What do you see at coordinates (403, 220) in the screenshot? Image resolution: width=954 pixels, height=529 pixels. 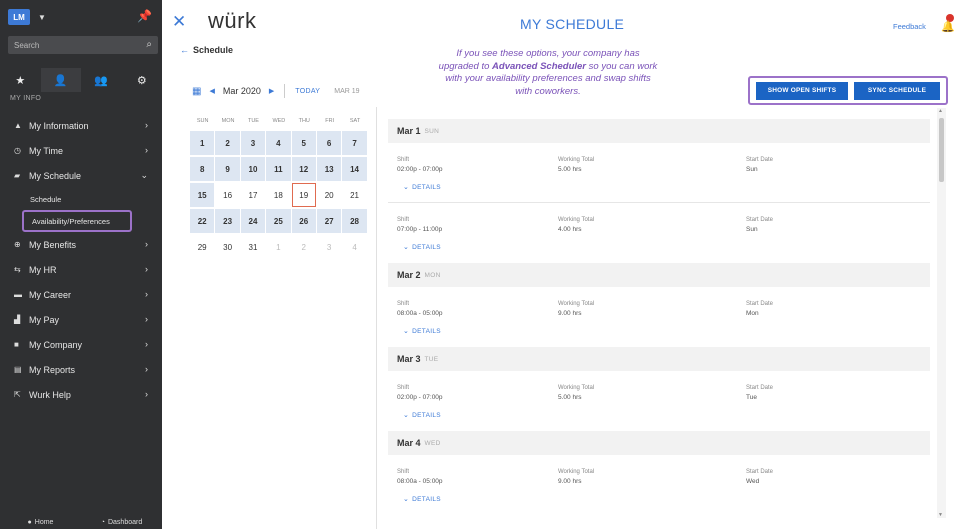 I see `shift-label: Shift` at bounding box center [403, 220].